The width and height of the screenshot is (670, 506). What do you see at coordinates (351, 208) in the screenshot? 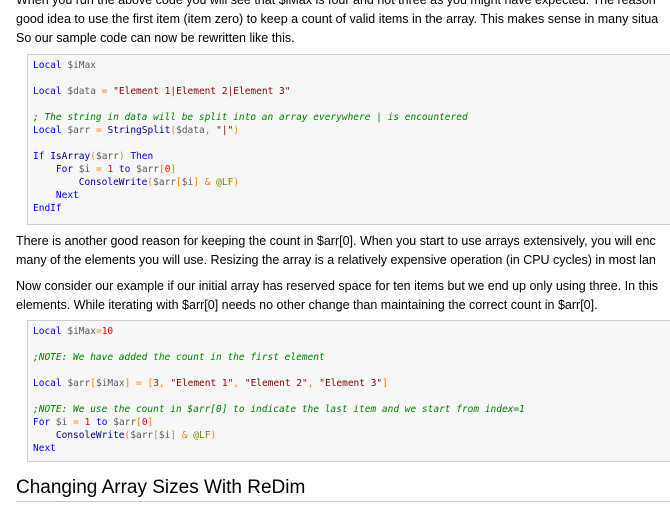
I see `code-line: EndIf` at bounding box center [351, 208].